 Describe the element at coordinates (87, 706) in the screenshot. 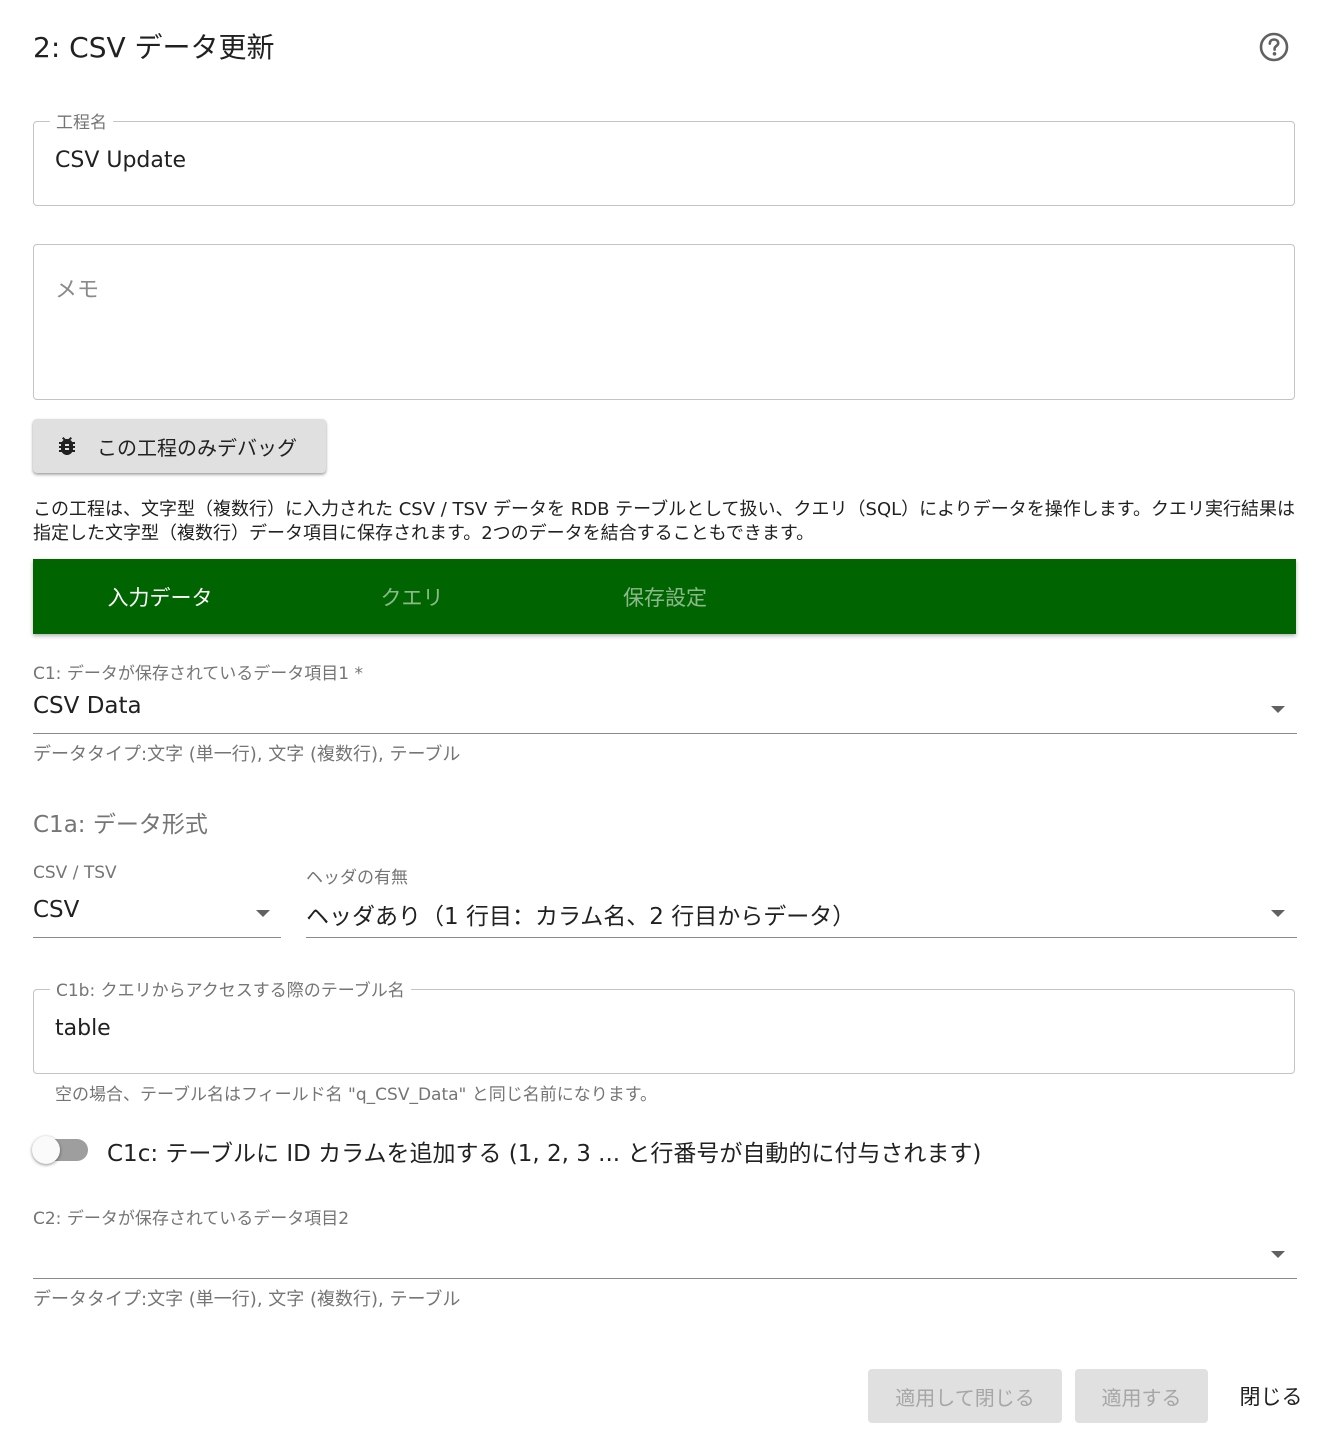

I see `c1-select-value: CSV Data` at that location.